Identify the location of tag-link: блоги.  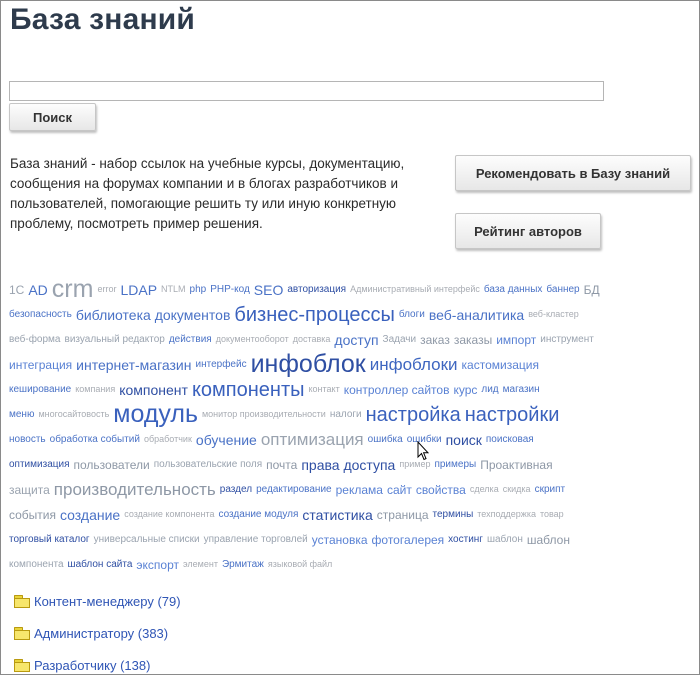
(412, 314).